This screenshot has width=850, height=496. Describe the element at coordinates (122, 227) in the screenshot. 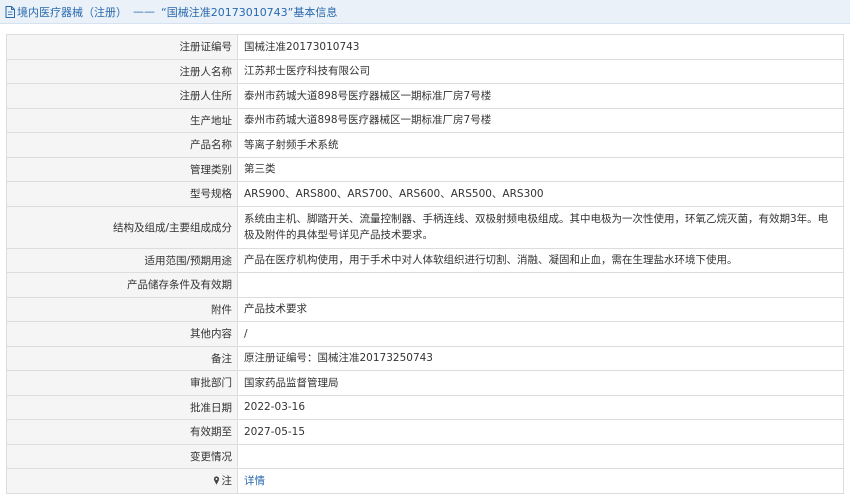

I see `row-label: 结构及组成/主要组成成分` at that location.